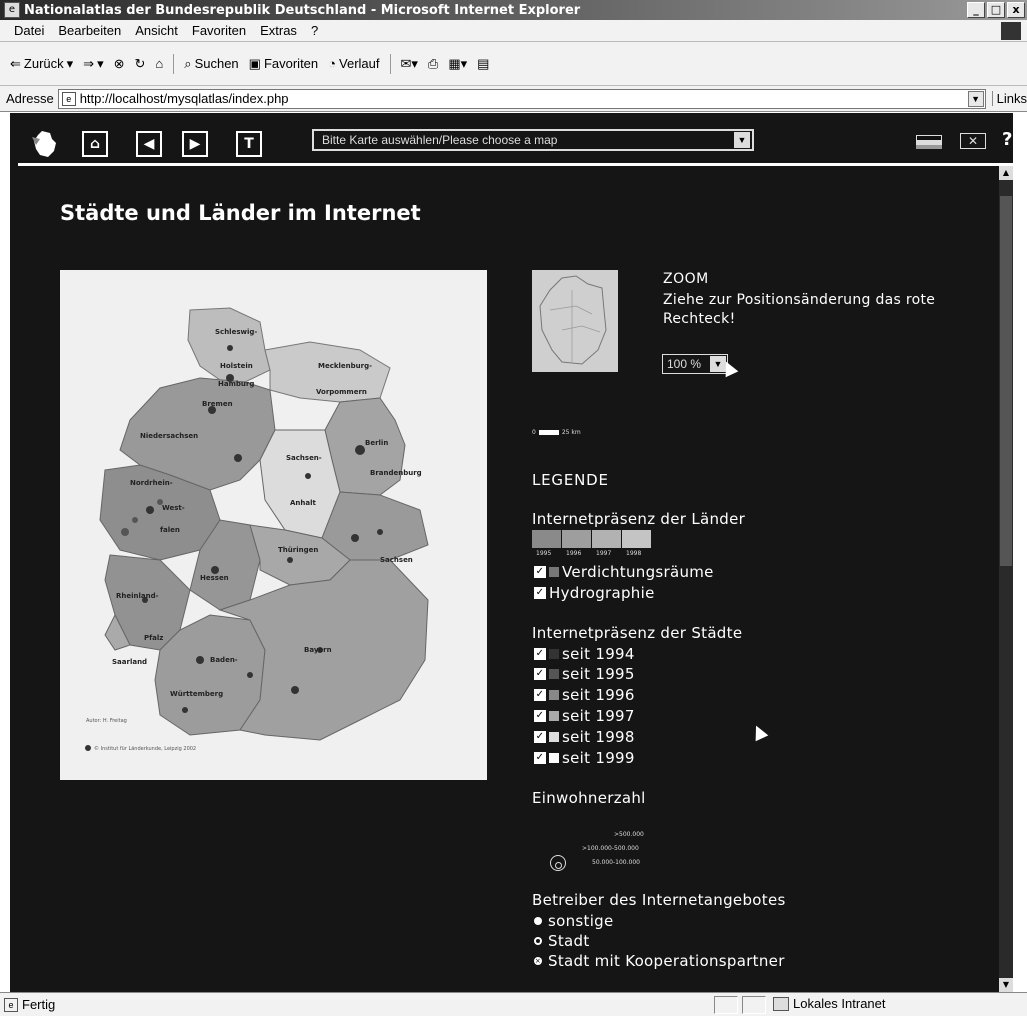 The height and width of the screenshot is (1016, 1027). Describe the element at coordinates (156, 30) in the screenshot. I see `menu-ansicht: Ansicht` at that location.